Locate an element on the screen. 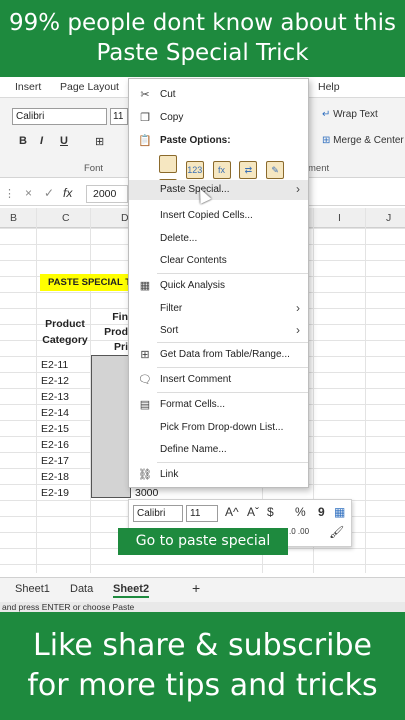  merge-center-button: ⊞ Merge & Center is located at coordinates (363, 140).